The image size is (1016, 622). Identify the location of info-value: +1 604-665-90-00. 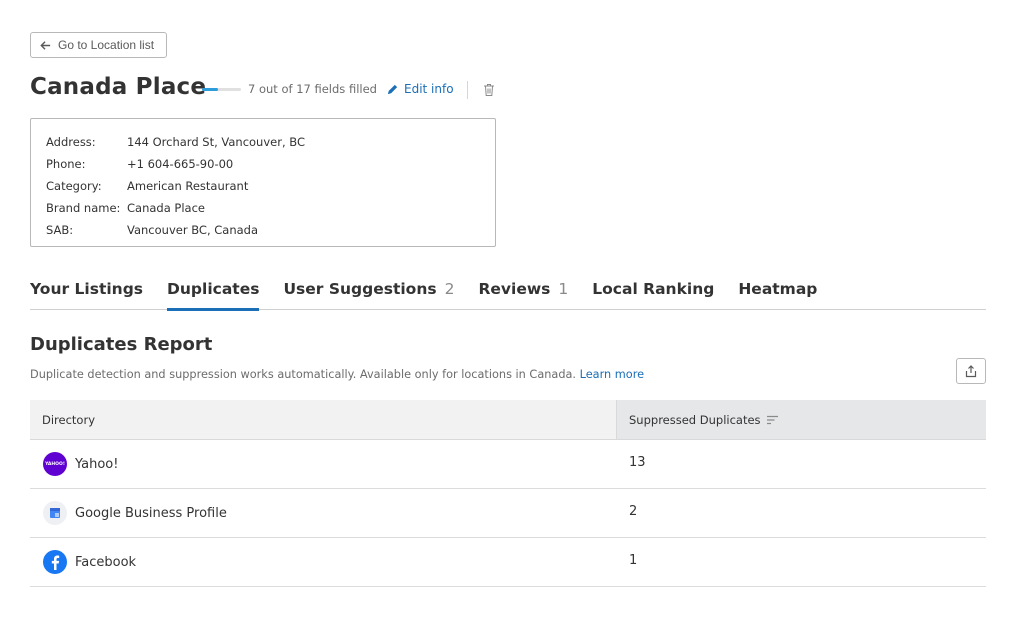
(180, 164).